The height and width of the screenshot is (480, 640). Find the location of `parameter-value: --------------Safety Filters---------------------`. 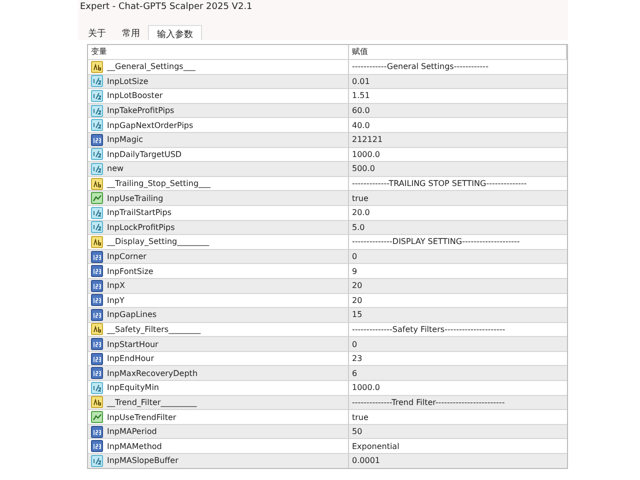

parameter-value: --------------Safety Filters--------------------- is located at coordinates (429, 329).